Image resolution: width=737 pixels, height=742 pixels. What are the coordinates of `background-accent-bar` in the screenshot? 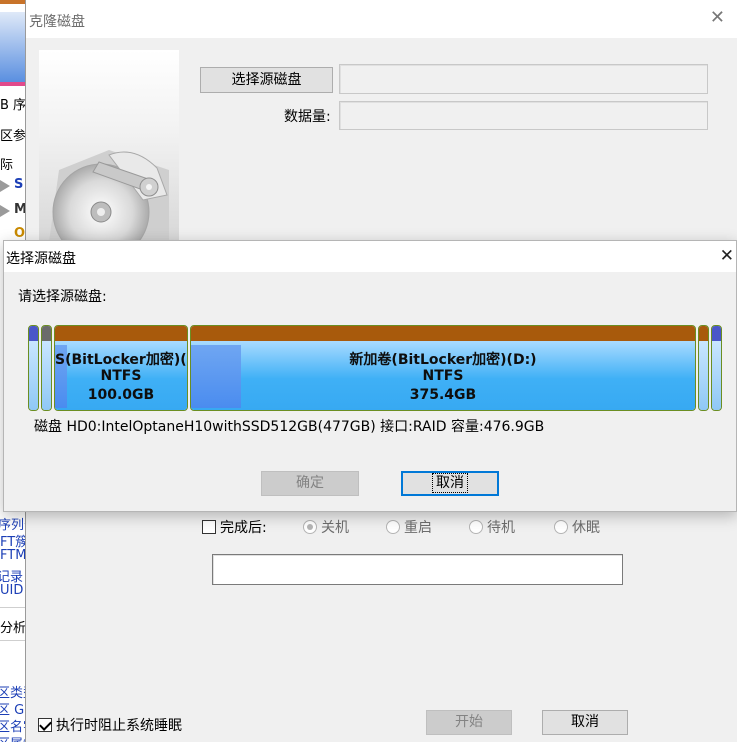 It's located at (13, 84).